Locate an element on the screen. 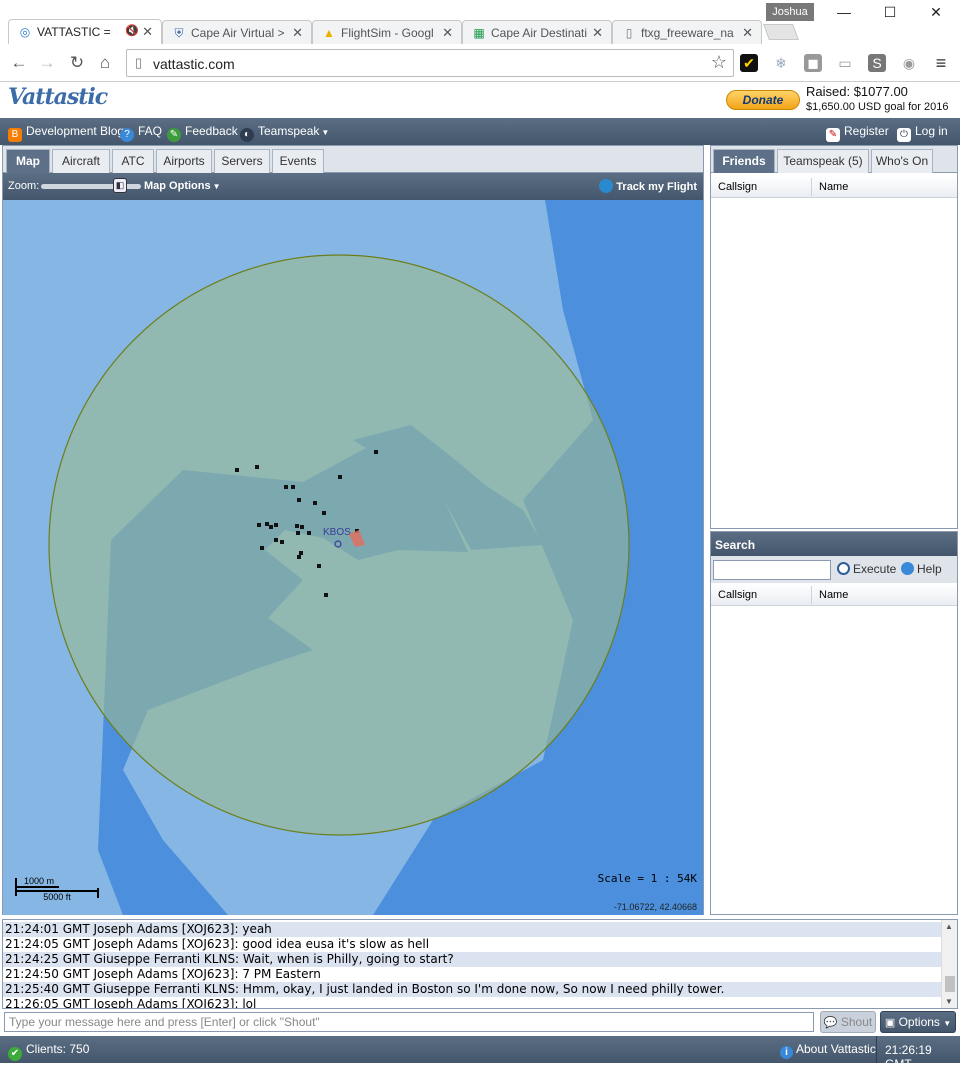  extension-snowflake-icon: ❄ is located at coordinates (781, 63).